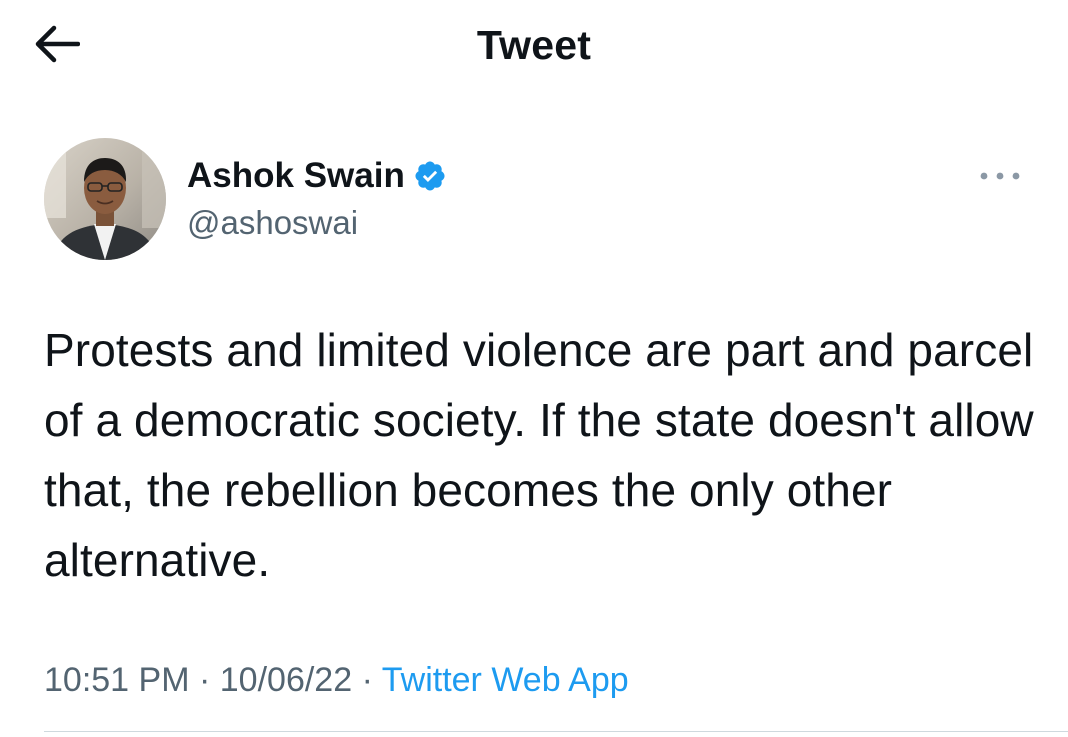  Describe the element at coordinates (105, 199) in the screenshot. I see `avatar` at that location.